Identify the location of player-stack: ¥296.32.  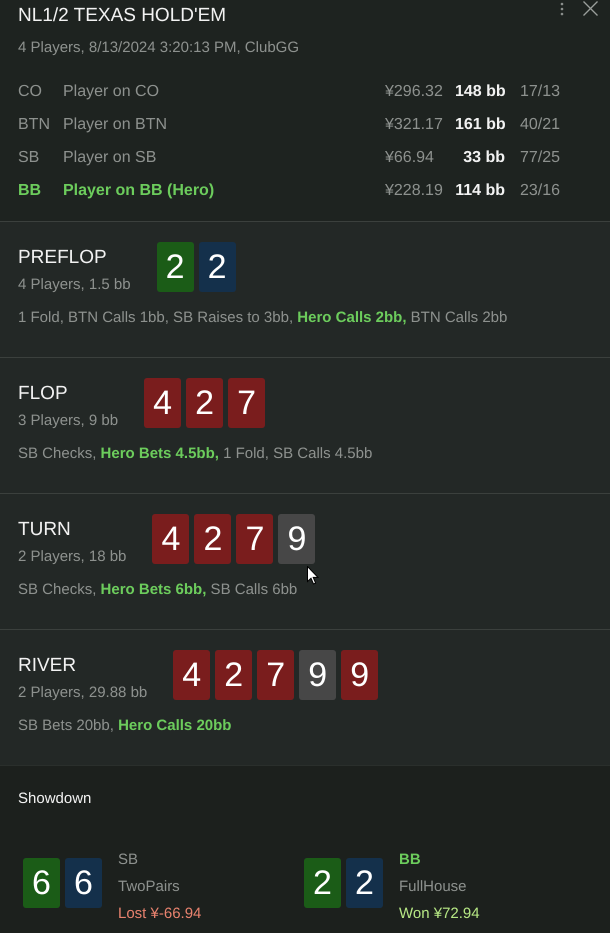
(414, 91).